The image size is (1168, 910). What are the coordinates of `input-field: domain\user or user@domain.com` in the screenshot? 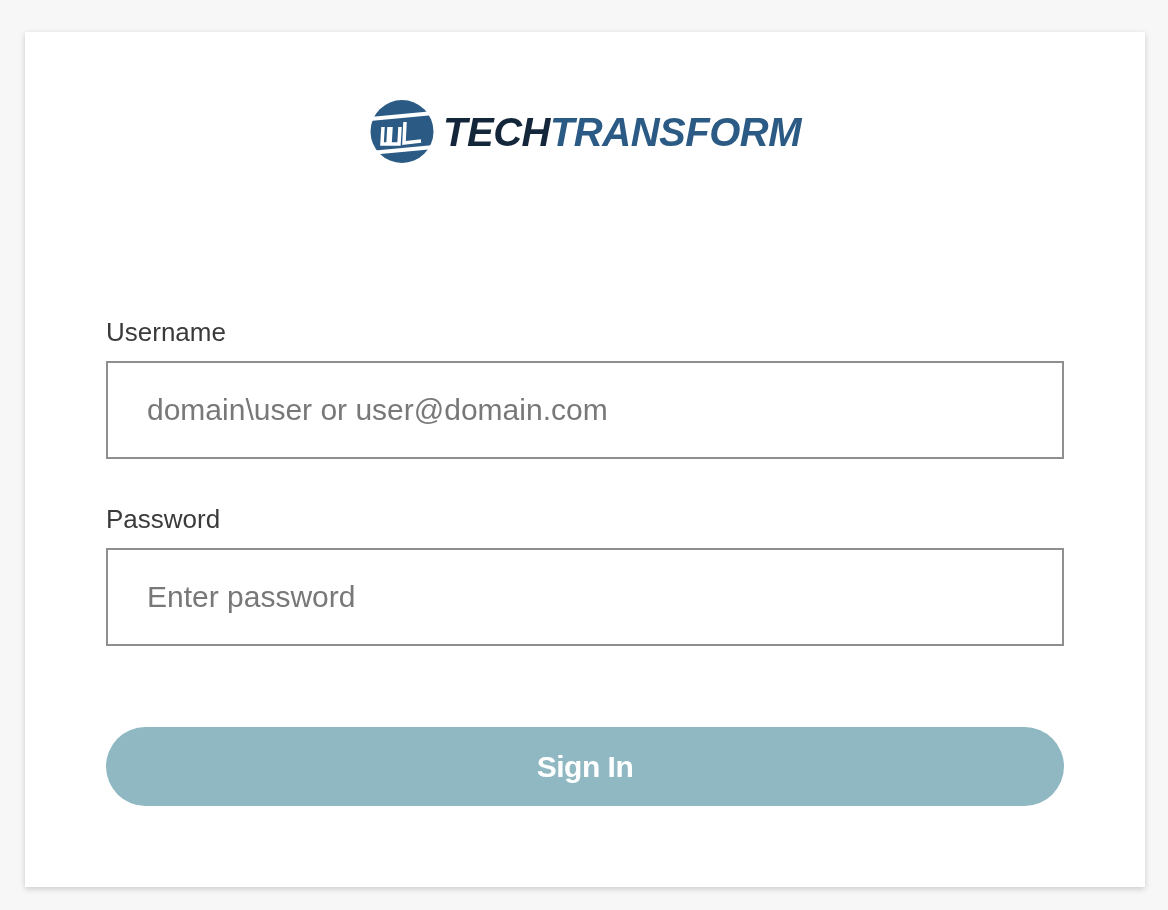 It's located at (585, 410).